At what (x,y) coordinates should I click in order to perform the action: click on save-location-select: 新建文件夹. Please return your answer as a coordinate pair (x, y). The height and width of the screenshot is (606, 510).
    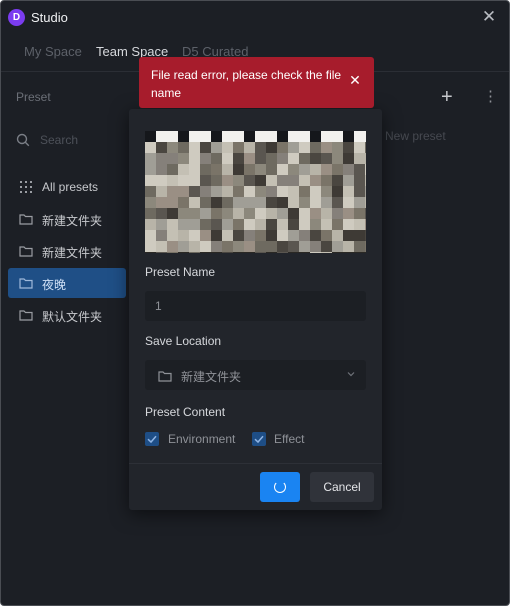
    Looking at the image, I should click on (255, 375).